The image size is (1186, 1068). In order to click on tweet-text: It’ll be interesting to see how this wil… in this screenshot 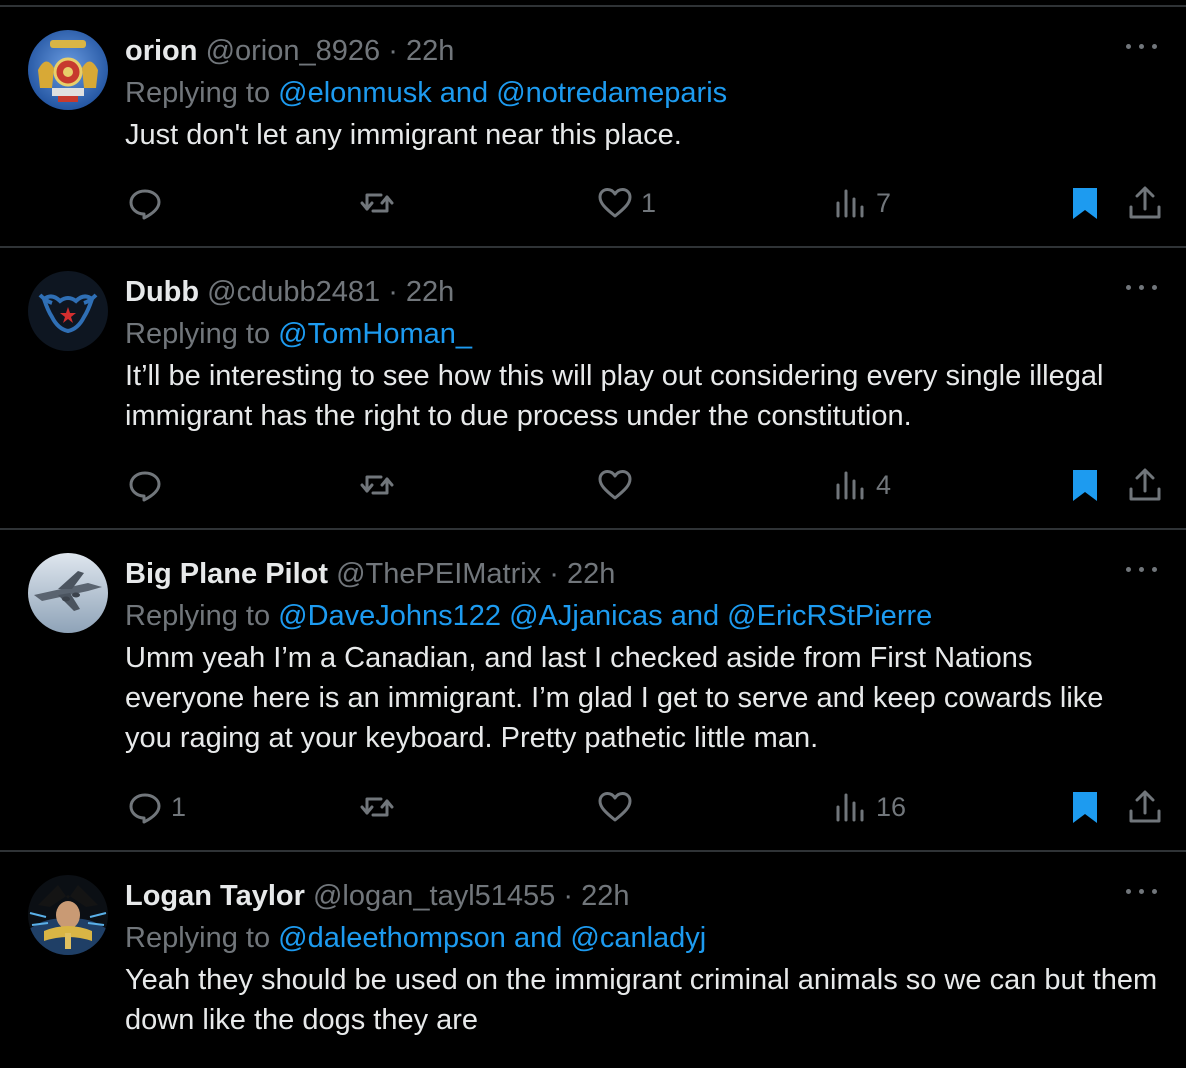, I will do `click(614, 396)`.